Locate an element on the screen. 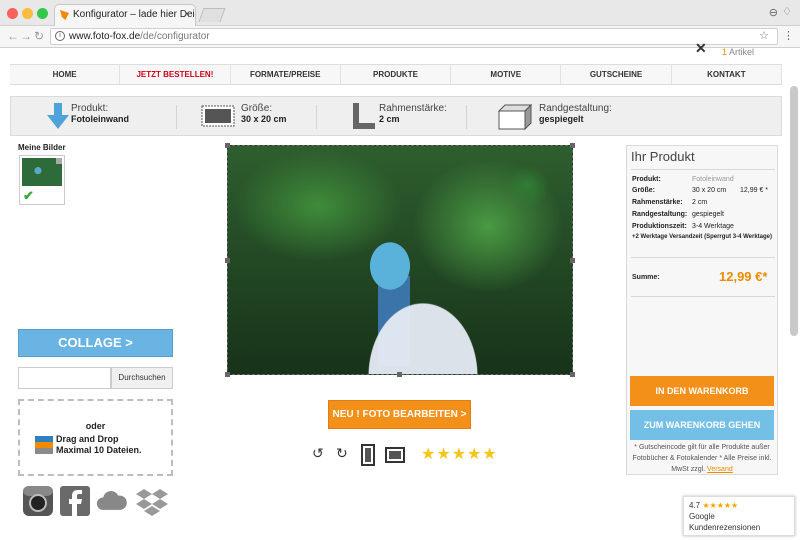 This screenshot has height=540, width=800. config-groesse-value: 30 x 20 cm is located at coordinates (264, 119).